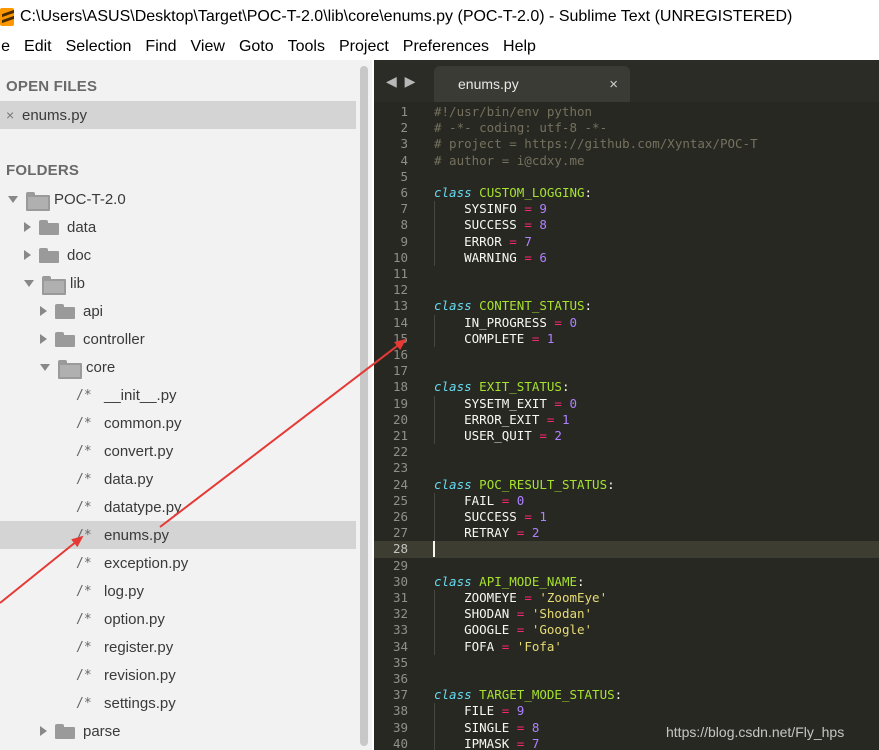 The width and height of the screenshot is (879, 750). I want to click on file-item: /* exception.py, so click(178, 563).